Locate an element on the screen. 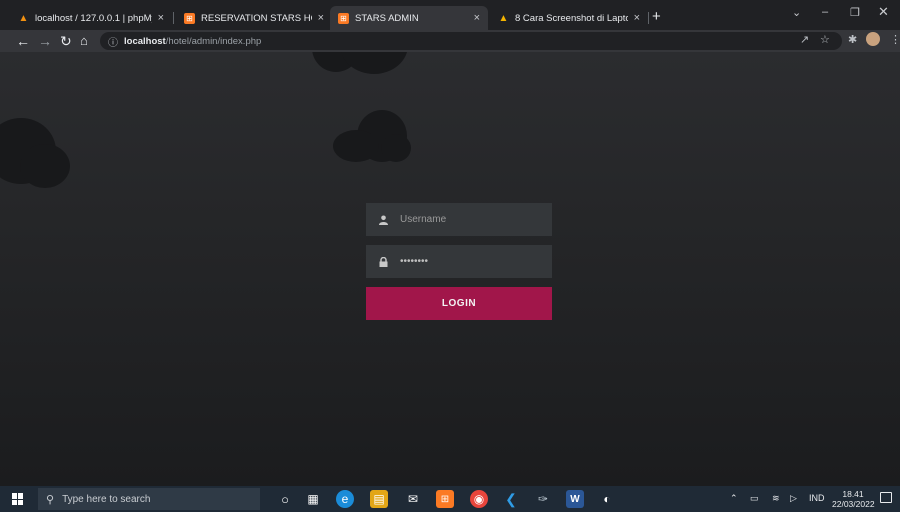 The height and width of the screenshot is (512, 900). forward-arrow-icon: → is located at coordinates (45, 41).